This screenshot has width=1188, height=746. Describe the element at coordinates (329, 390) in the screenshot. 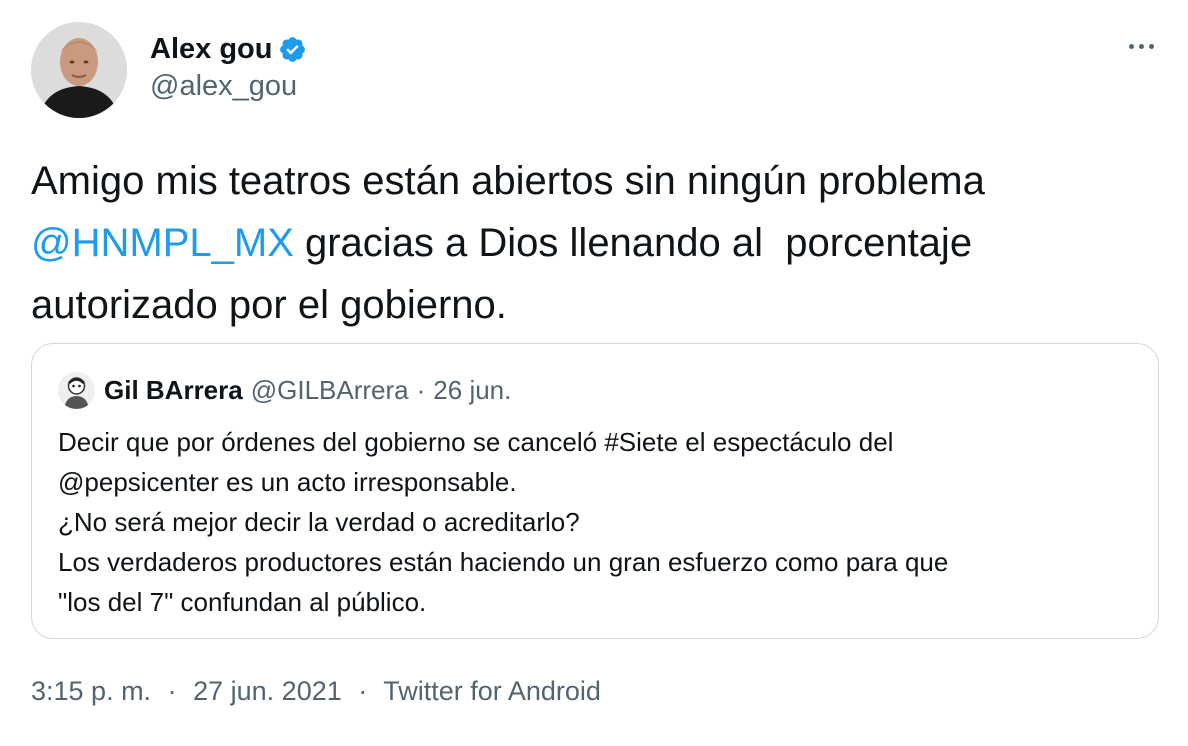

I see `quoted-handle: @GILBArrera` at that location.